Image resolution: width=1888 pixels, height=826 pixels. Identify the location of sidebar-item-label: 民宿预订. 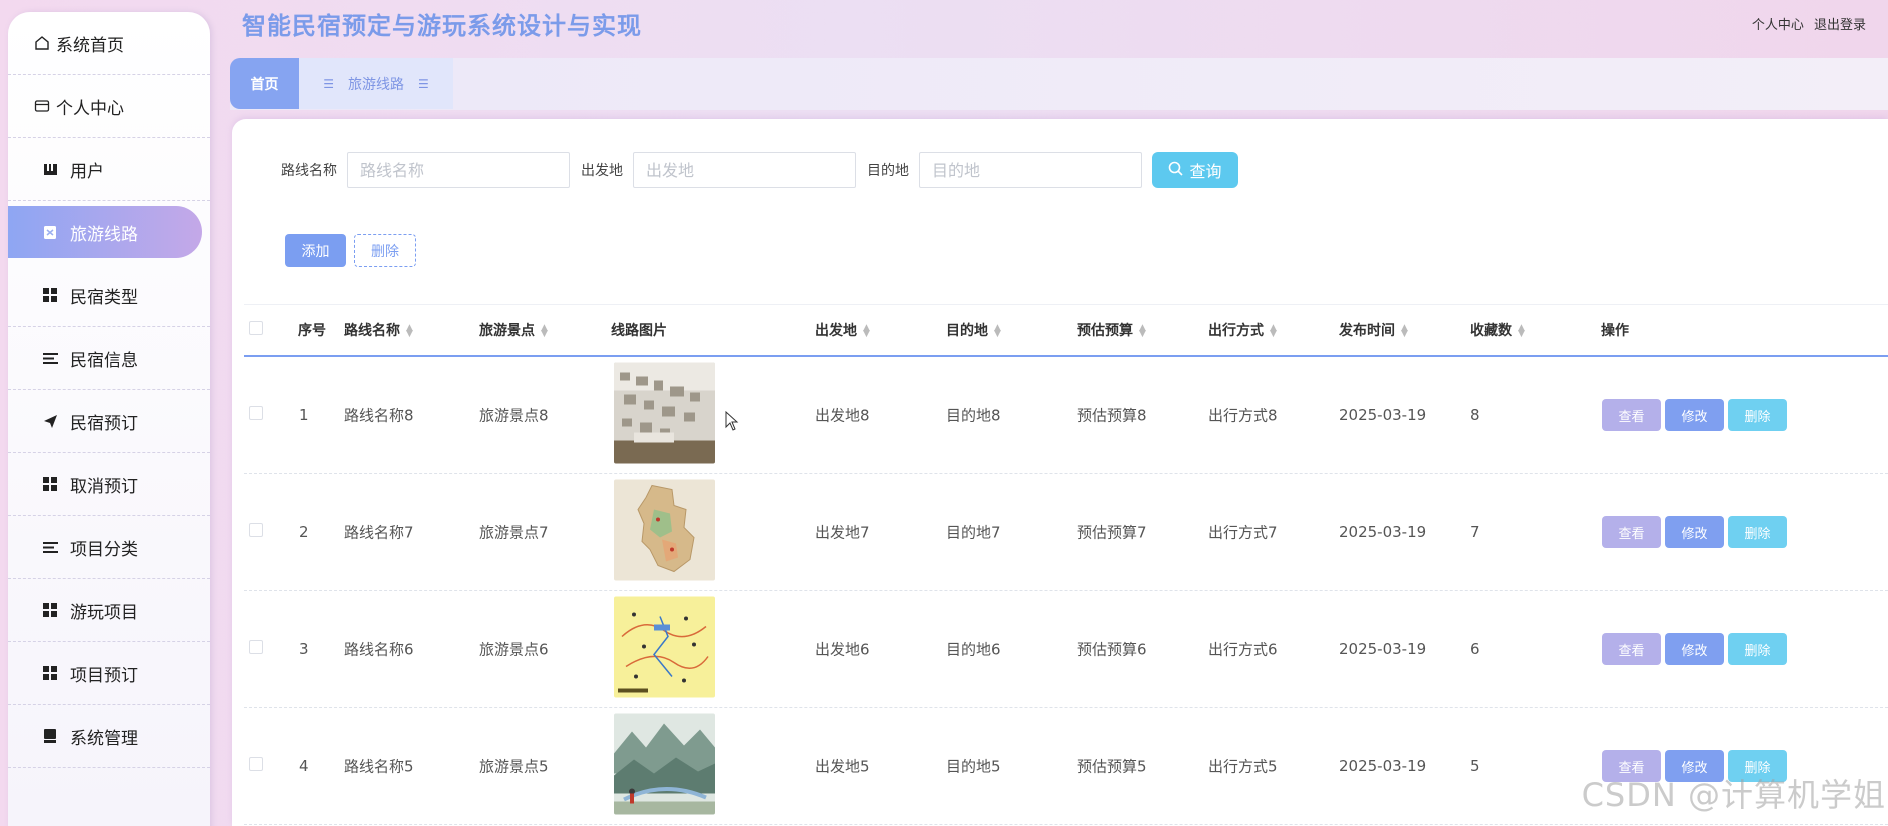
(104, 423).